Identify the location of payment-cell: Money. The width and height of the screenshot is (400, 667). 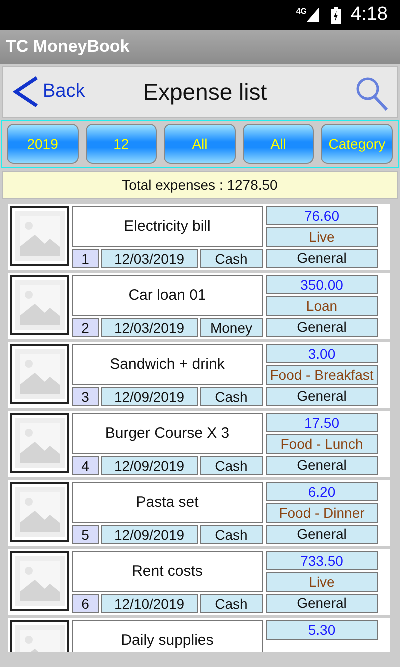
(231, 327).